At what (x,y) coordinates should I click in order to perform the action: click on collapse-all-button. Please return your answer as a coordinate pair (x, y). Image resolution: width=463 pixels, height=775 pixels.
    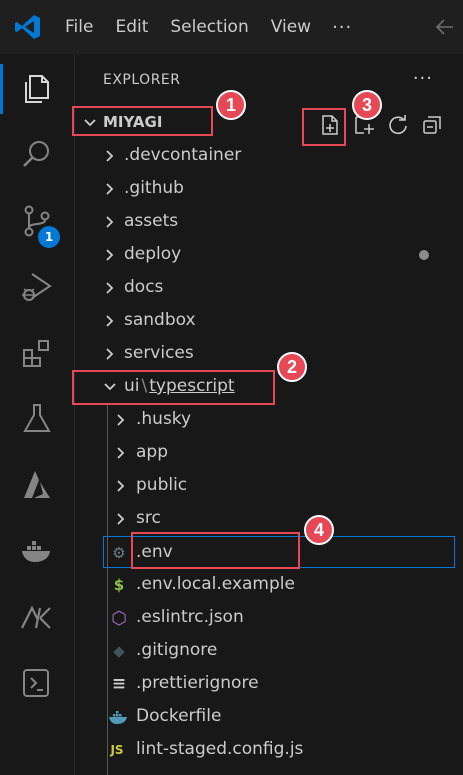
    Looking at the image, I should click on (432, 125).